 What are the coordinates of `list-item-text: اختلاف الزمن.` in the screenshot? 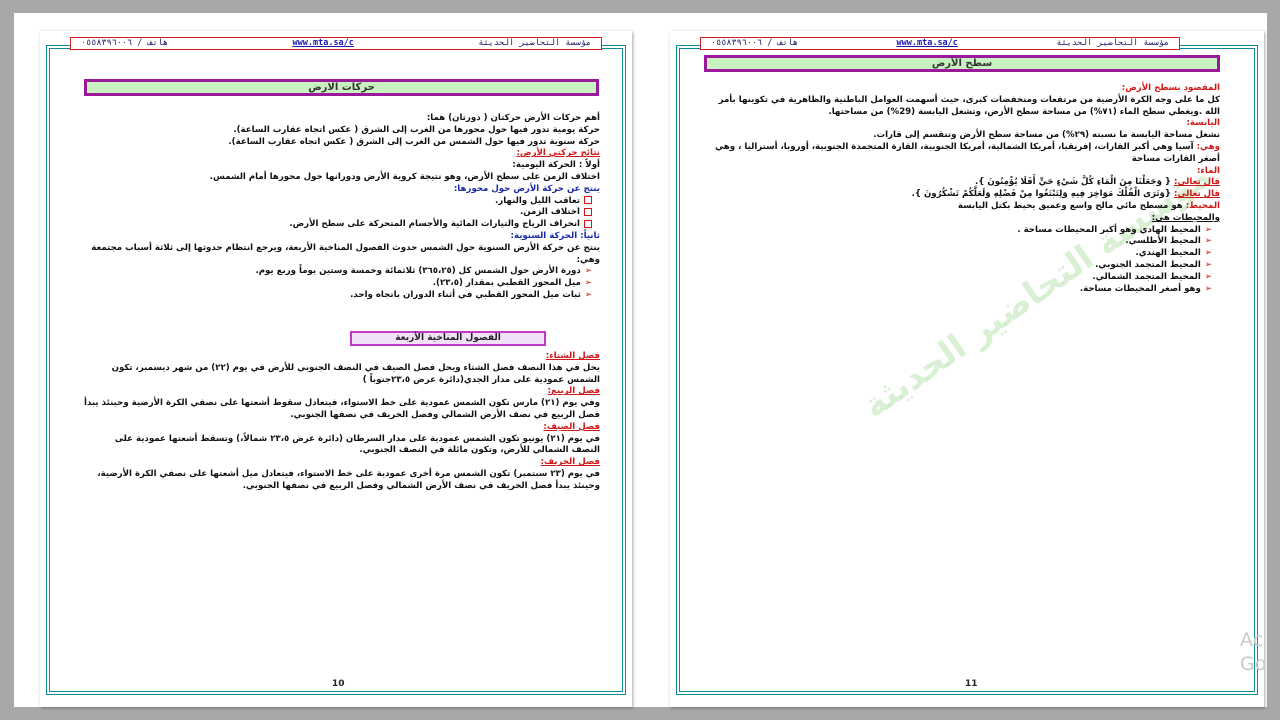 It's located at (550, 212).